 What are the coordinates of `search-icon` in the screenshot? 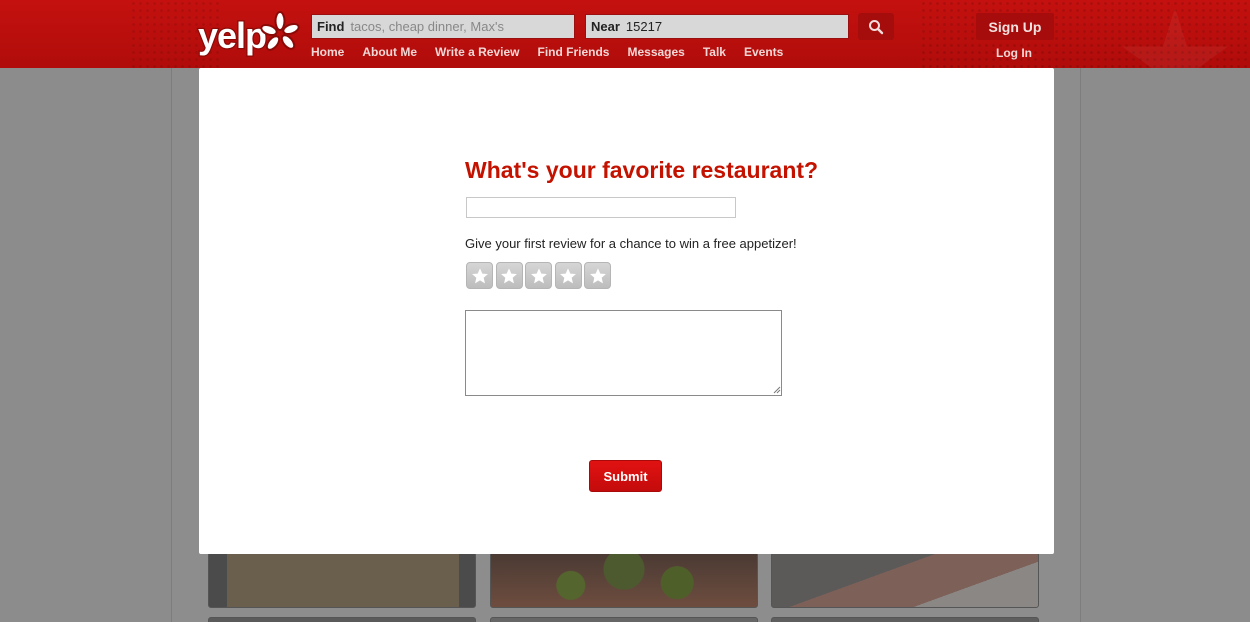 It's located at (876, 26).